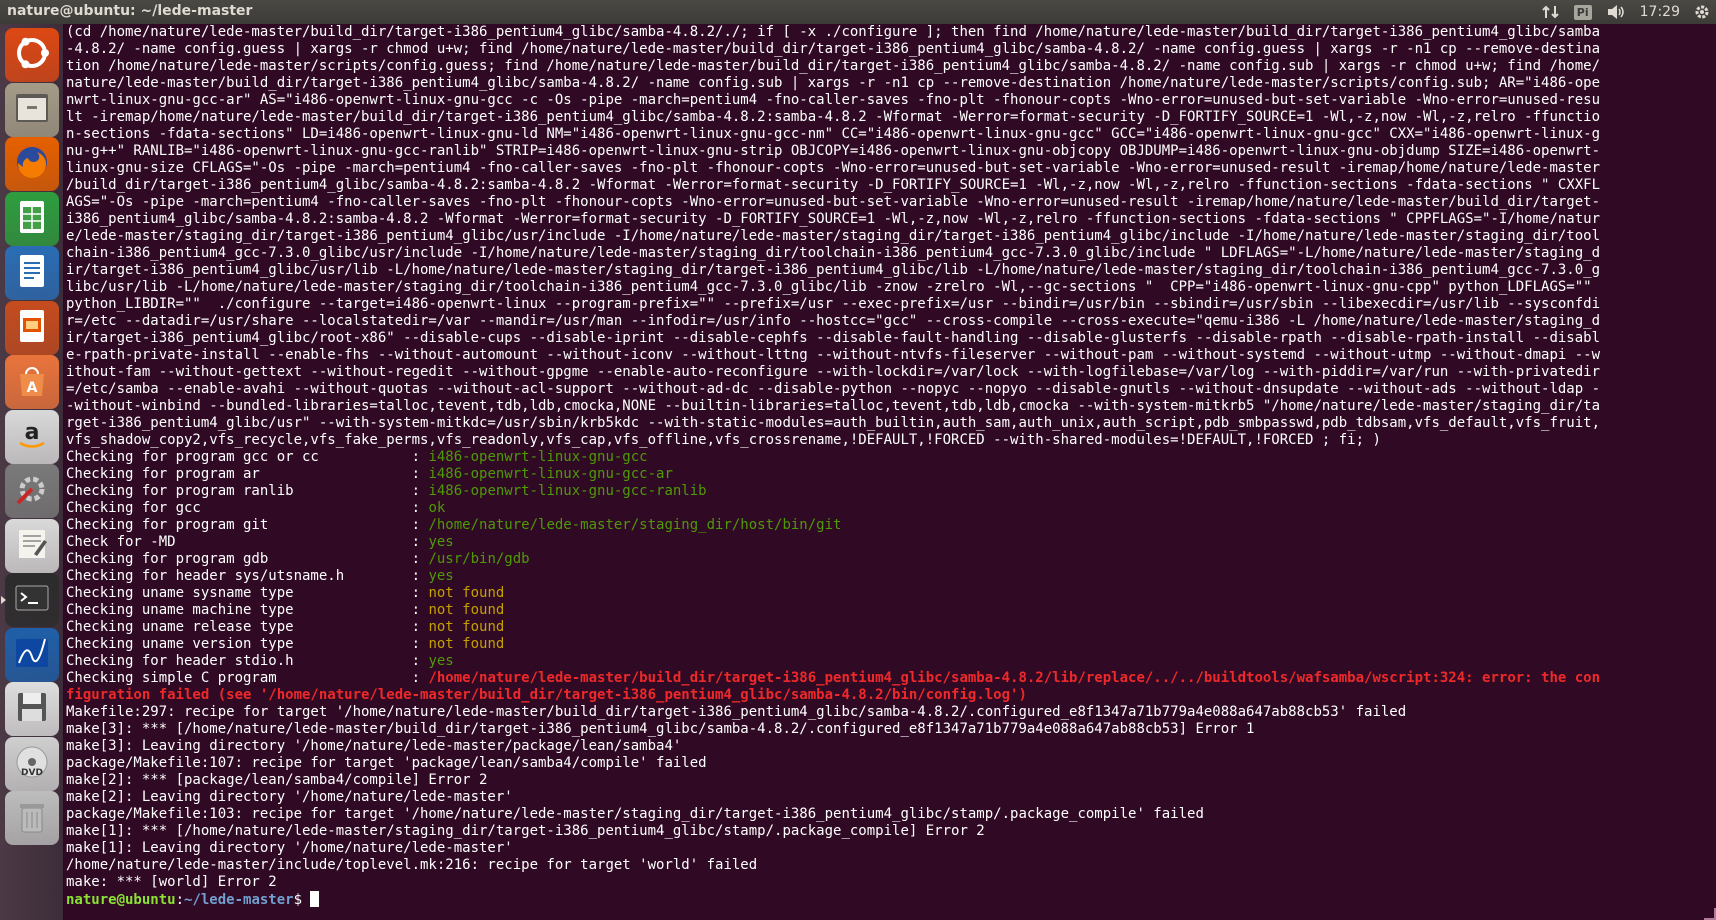 The width and height of the screenshot is (1716, 920). I want to click on check-label: Checking for header sys/utsname.h, so click(239, 576).